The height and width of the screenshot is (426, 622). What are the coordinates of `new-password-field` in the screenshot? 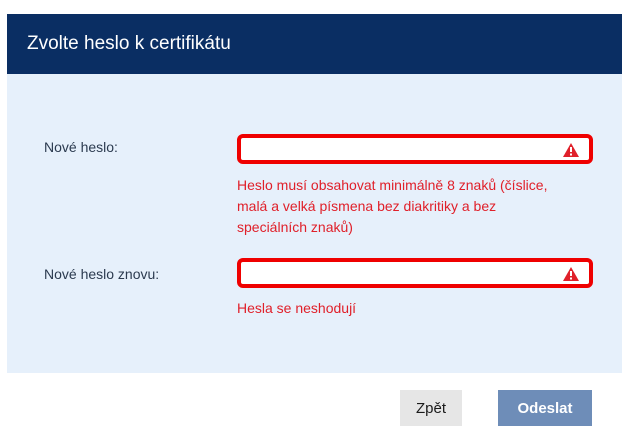 It's located at (415, 149).